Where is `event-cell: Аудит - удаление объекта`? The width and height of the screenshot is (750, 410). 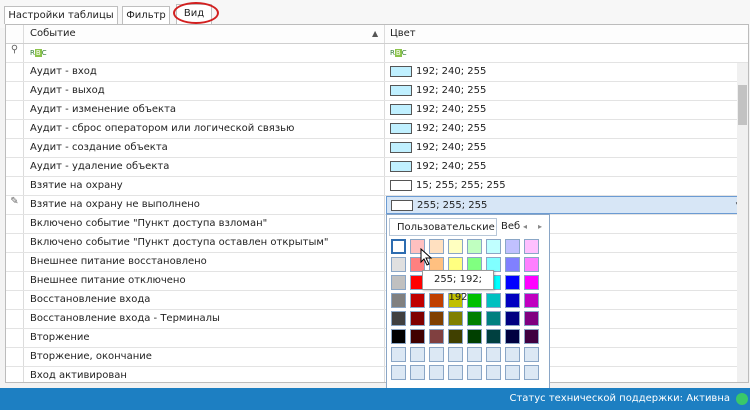
event-cell: Аудит - удаление объекта is located at coordinates (99, 167).